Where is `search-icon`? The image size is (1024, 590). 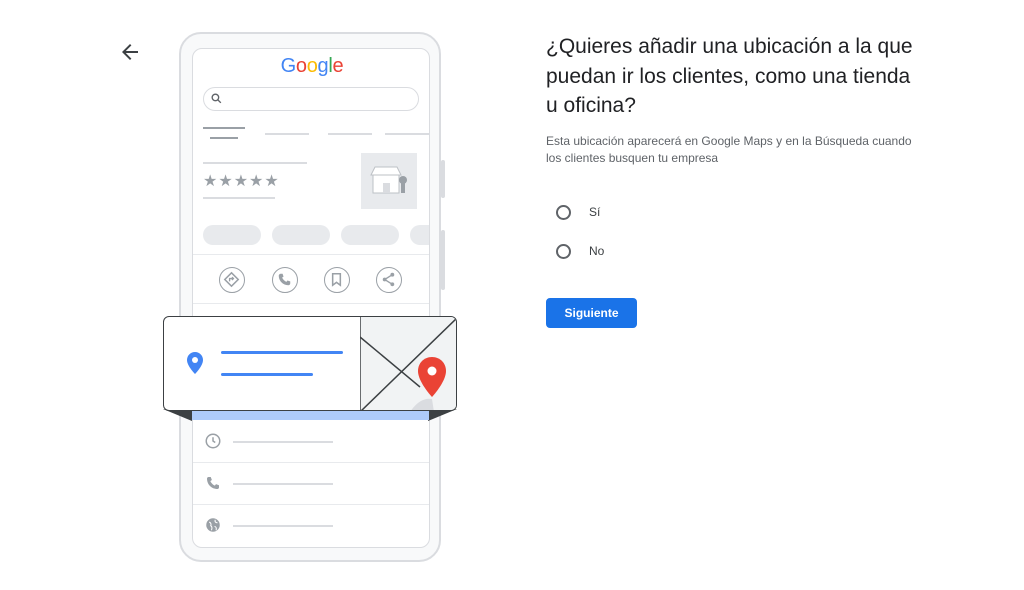
search-icon is located at coordinates (216, 98).